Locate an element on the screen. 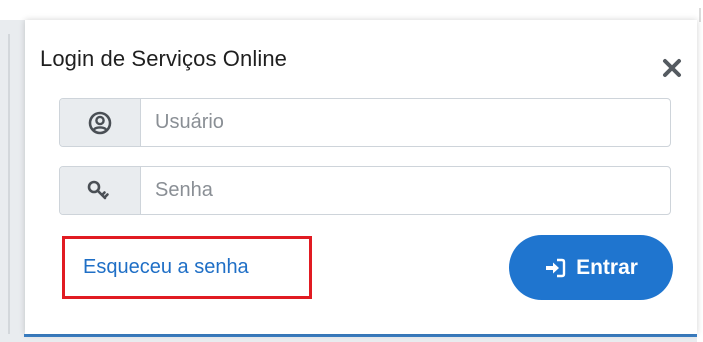 The width and height of the screenshot is (703, 342). password-addon is located at coordinates (100, 190).